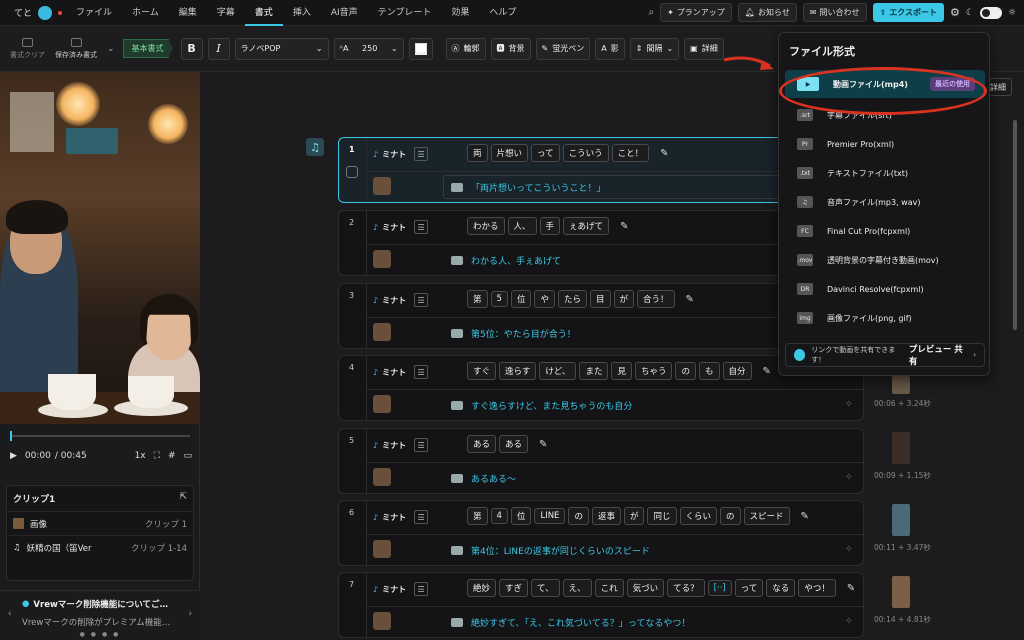 This screenshot has height=640, width=1024. Describe the element at coordinates (645, 588) in the screenshot. I see `word-chip: 気づい` at that location.